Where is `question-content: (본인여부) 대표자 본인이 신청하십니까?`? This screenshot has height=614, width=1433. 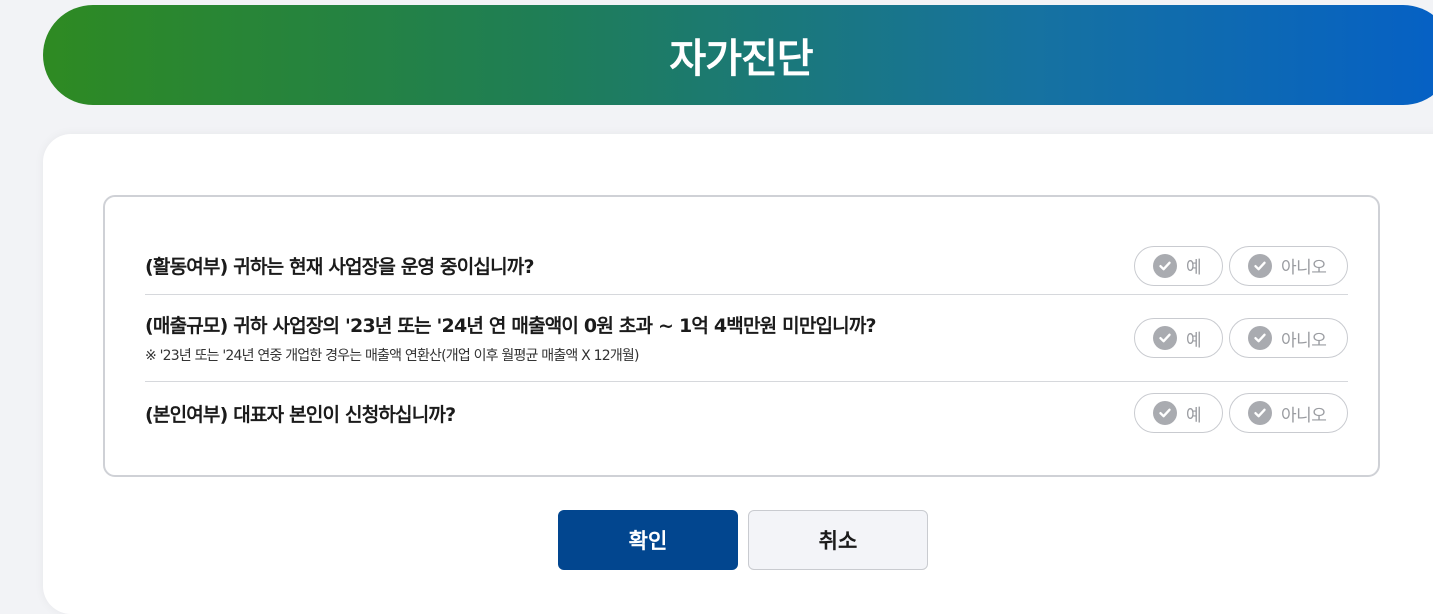
question-content: (본인여부) 대표자 본인이 신청하십니까? is located at coordinates (300, 413).